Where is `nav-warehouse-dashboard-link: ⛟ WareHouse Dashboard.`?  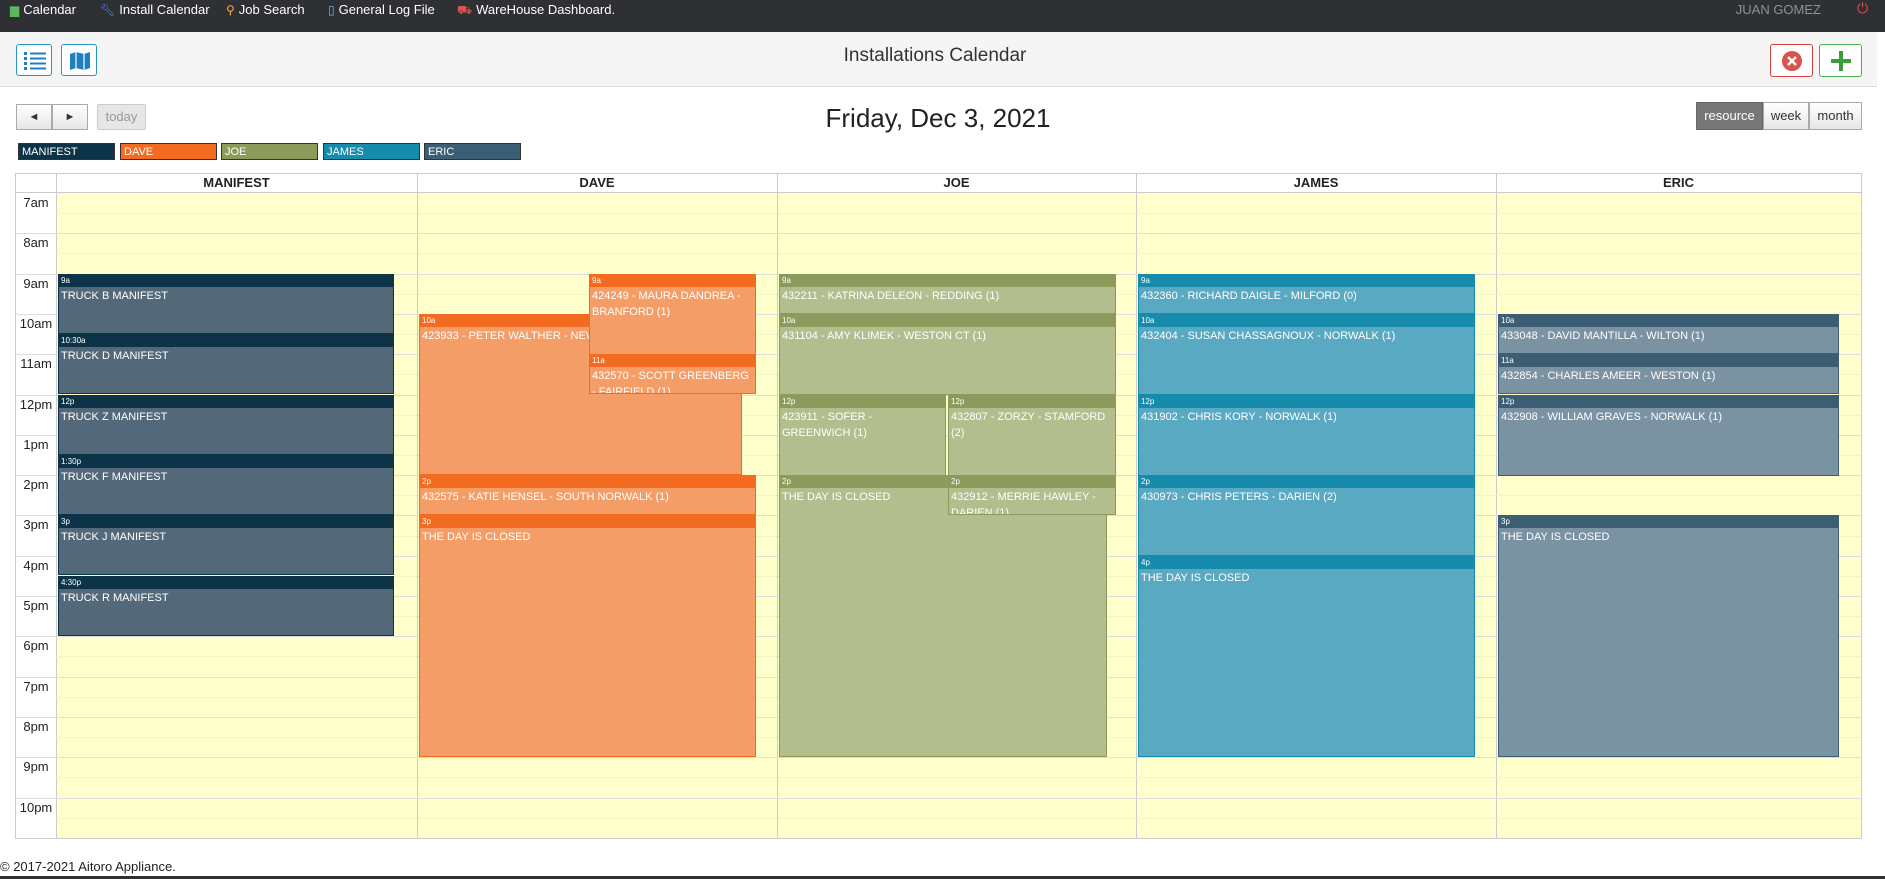 nav-warehouse-dashboard-link: ⛟ WareHouse Dashboard. is located at coordinates (536, 10).